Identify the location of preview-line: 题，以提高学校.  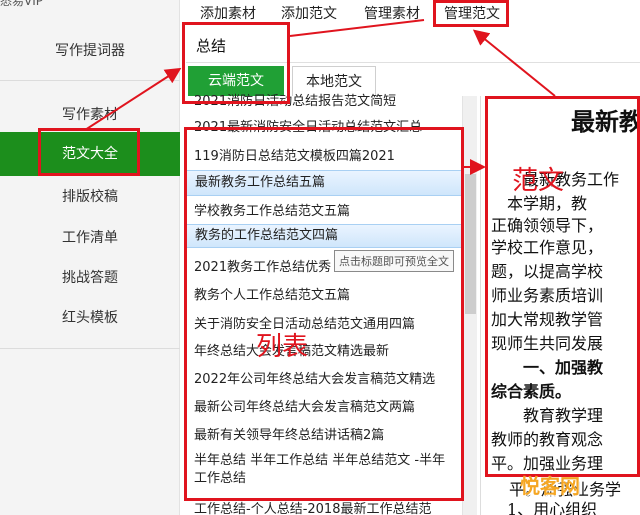
(547, 271).